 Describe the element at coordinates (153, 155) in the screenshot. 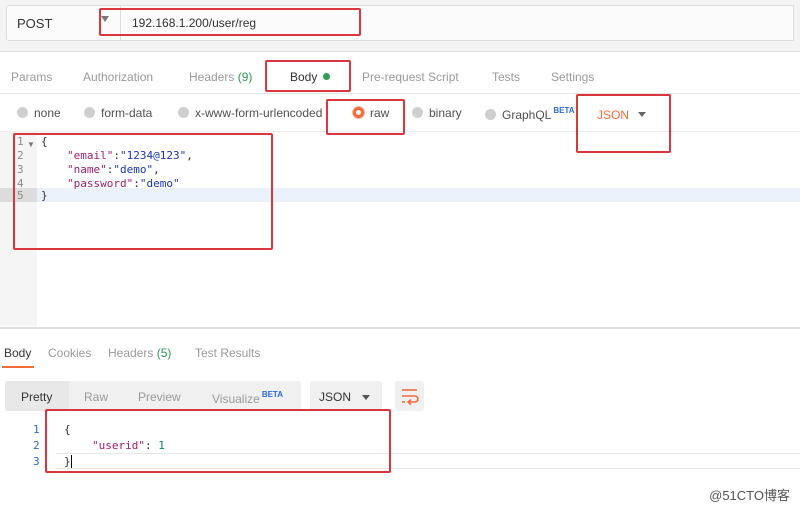

I see `json-value: "1234@123"` at that location.